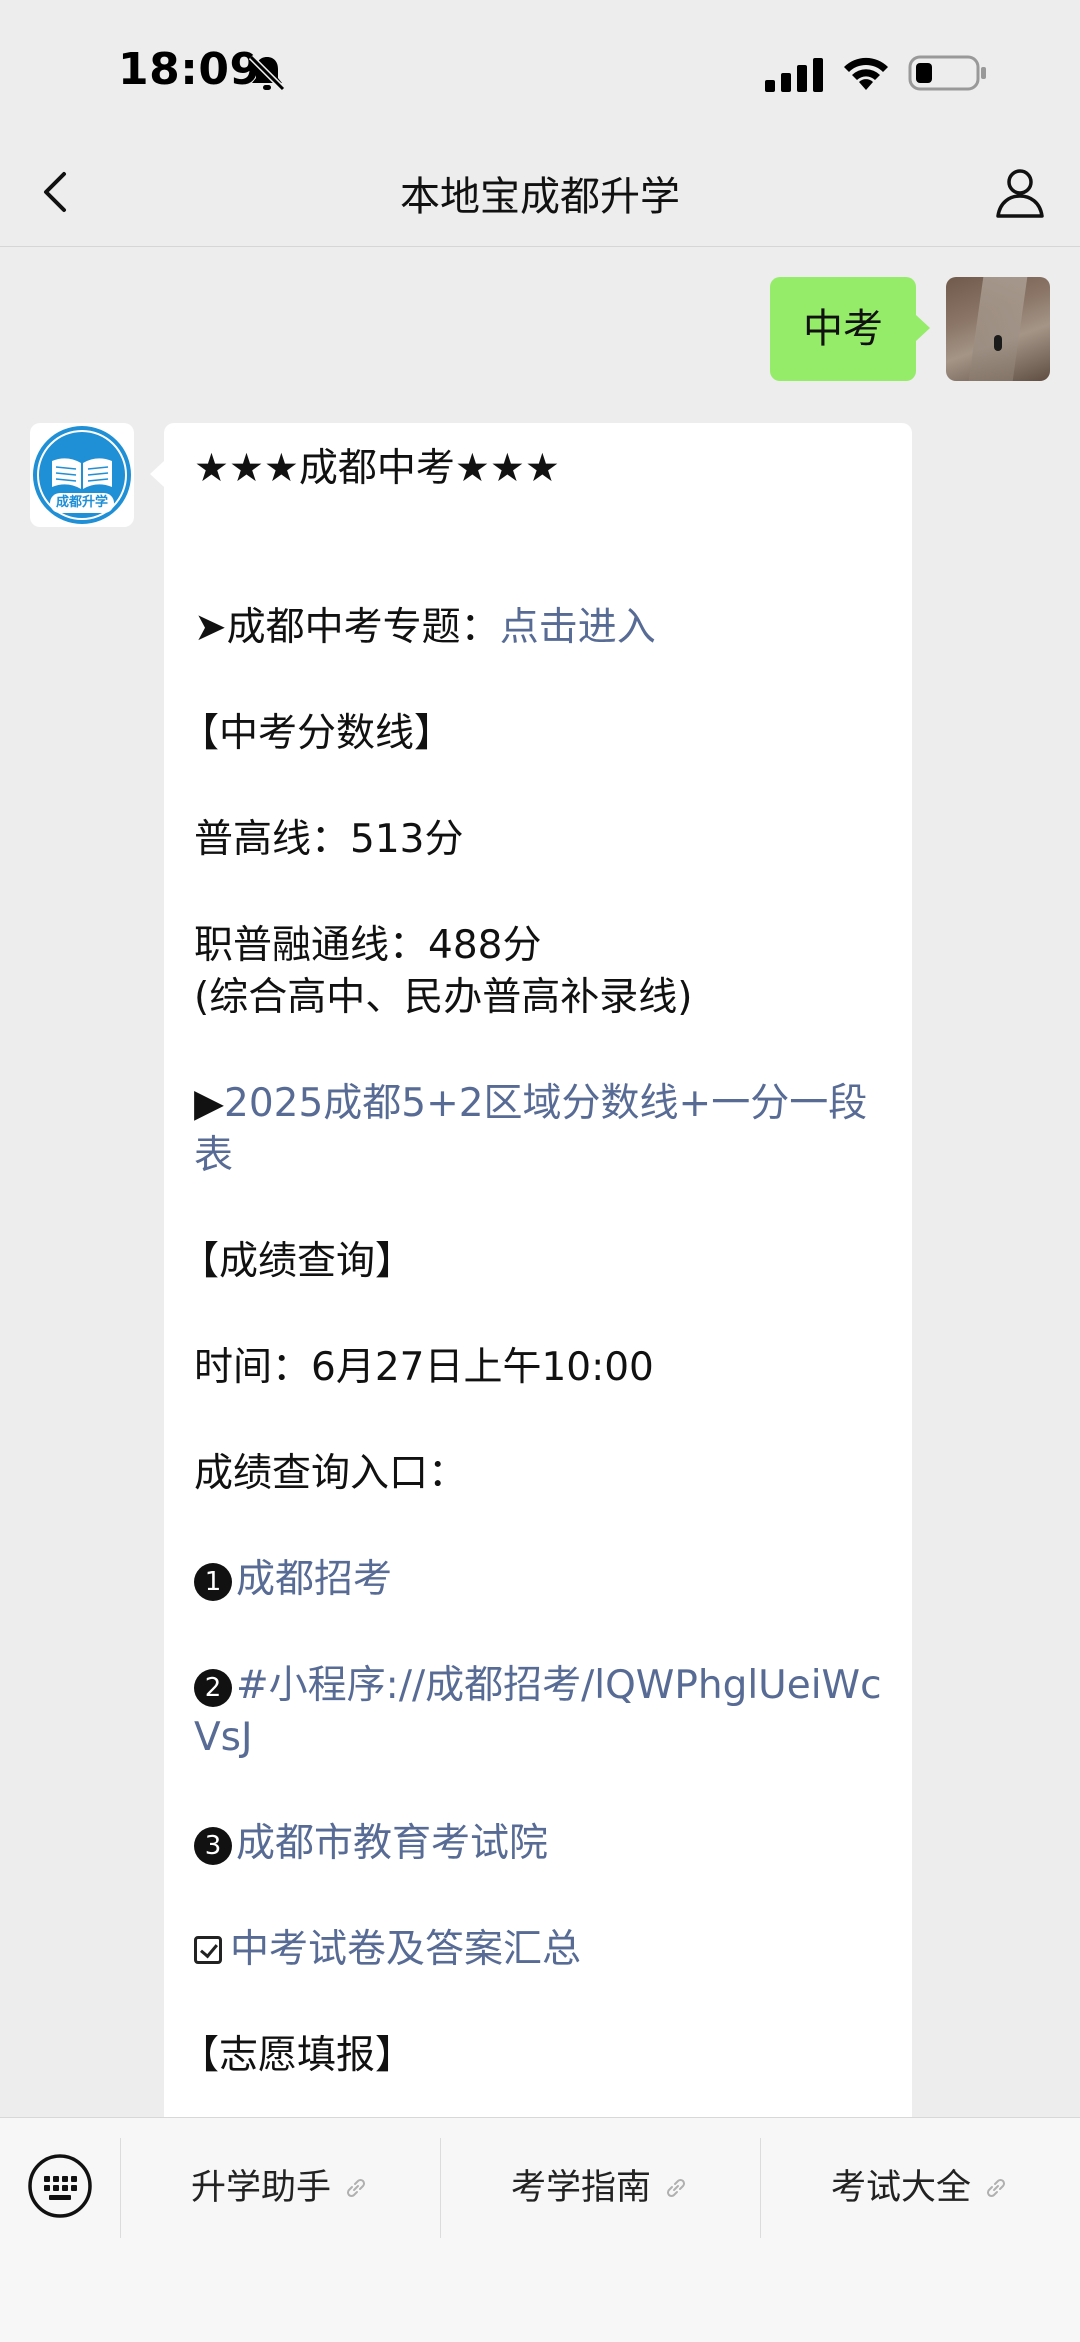 The image size is (1080, 2342). I want to click on outgoing-bubble: 中考, so click(850, 329).